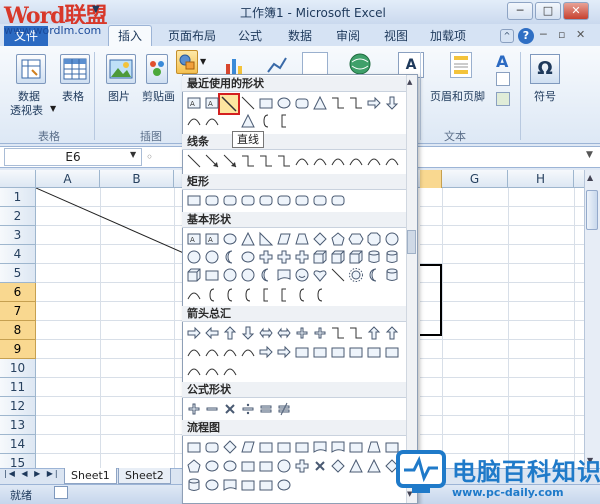  What do you see at coordinates (18, 235) in the screenshot?
I see `row-header: 3` at bounding box center [18, 235].